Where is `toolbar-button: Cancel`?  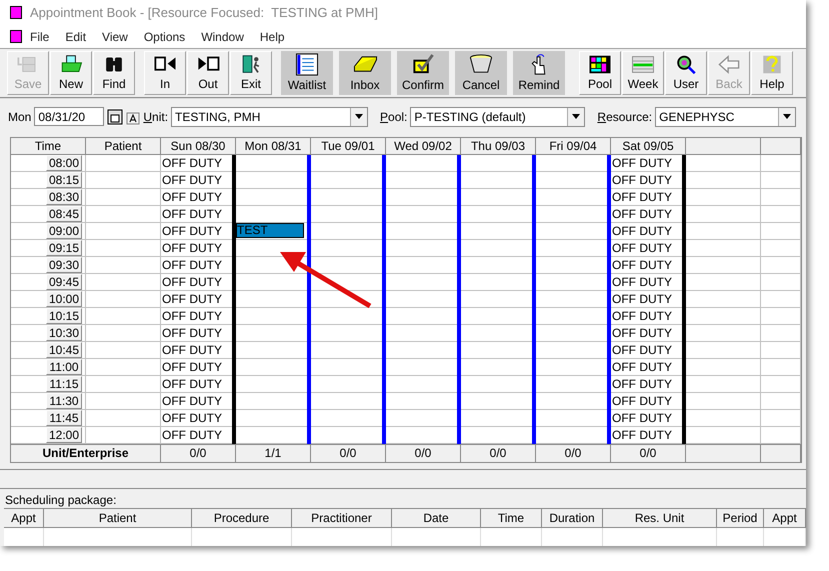
toolbar-button: Cancel is located at coordinates (481, 72).